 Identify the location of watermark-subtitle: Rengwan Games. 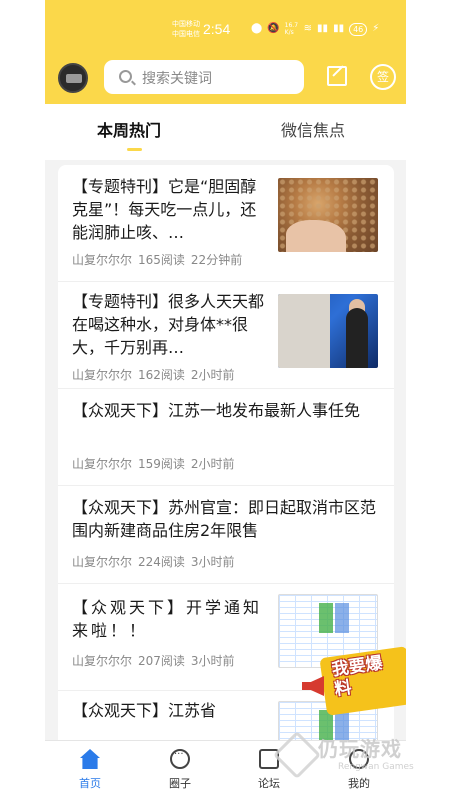
(376, 767).